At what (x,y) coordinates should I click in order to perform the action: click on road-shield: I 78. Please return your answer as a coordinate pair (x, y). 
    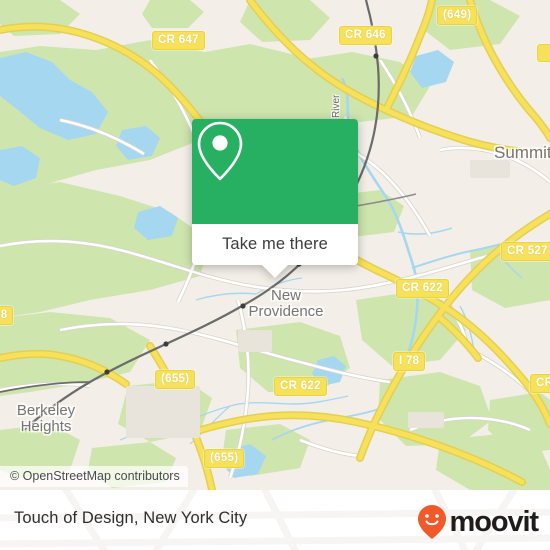
    Looking at the image, I should click on (409, 362).